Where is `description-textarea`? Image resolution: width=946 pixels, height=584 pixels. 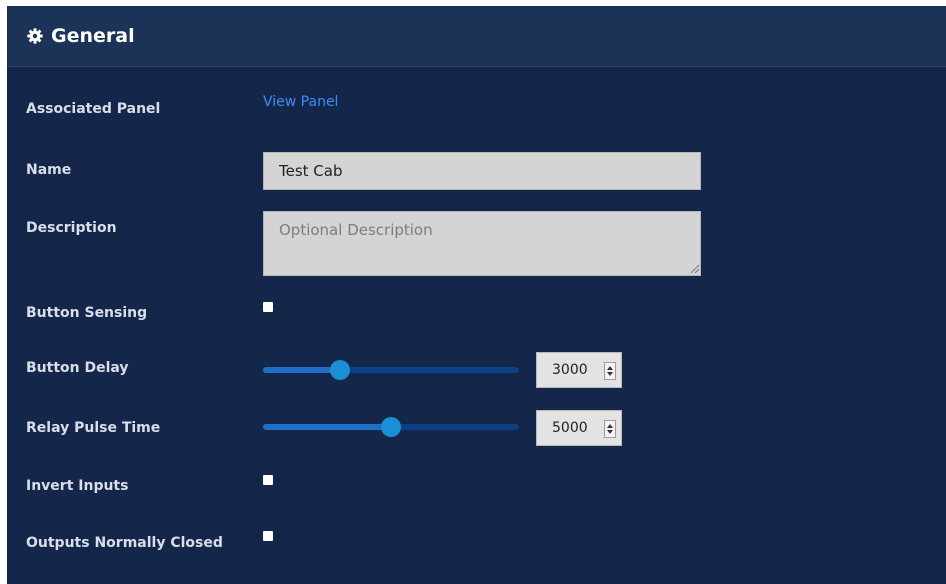
description-textarea is located at coordinates (482, 243).